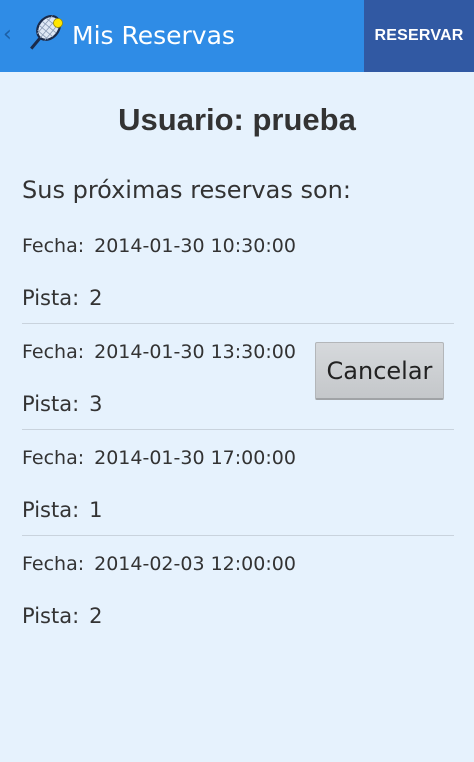 The height and width of the screenshot is (762, 474). I want to click on fecha-row: Fecha: 2014-01-30 17:00:00, so click(159, 458).